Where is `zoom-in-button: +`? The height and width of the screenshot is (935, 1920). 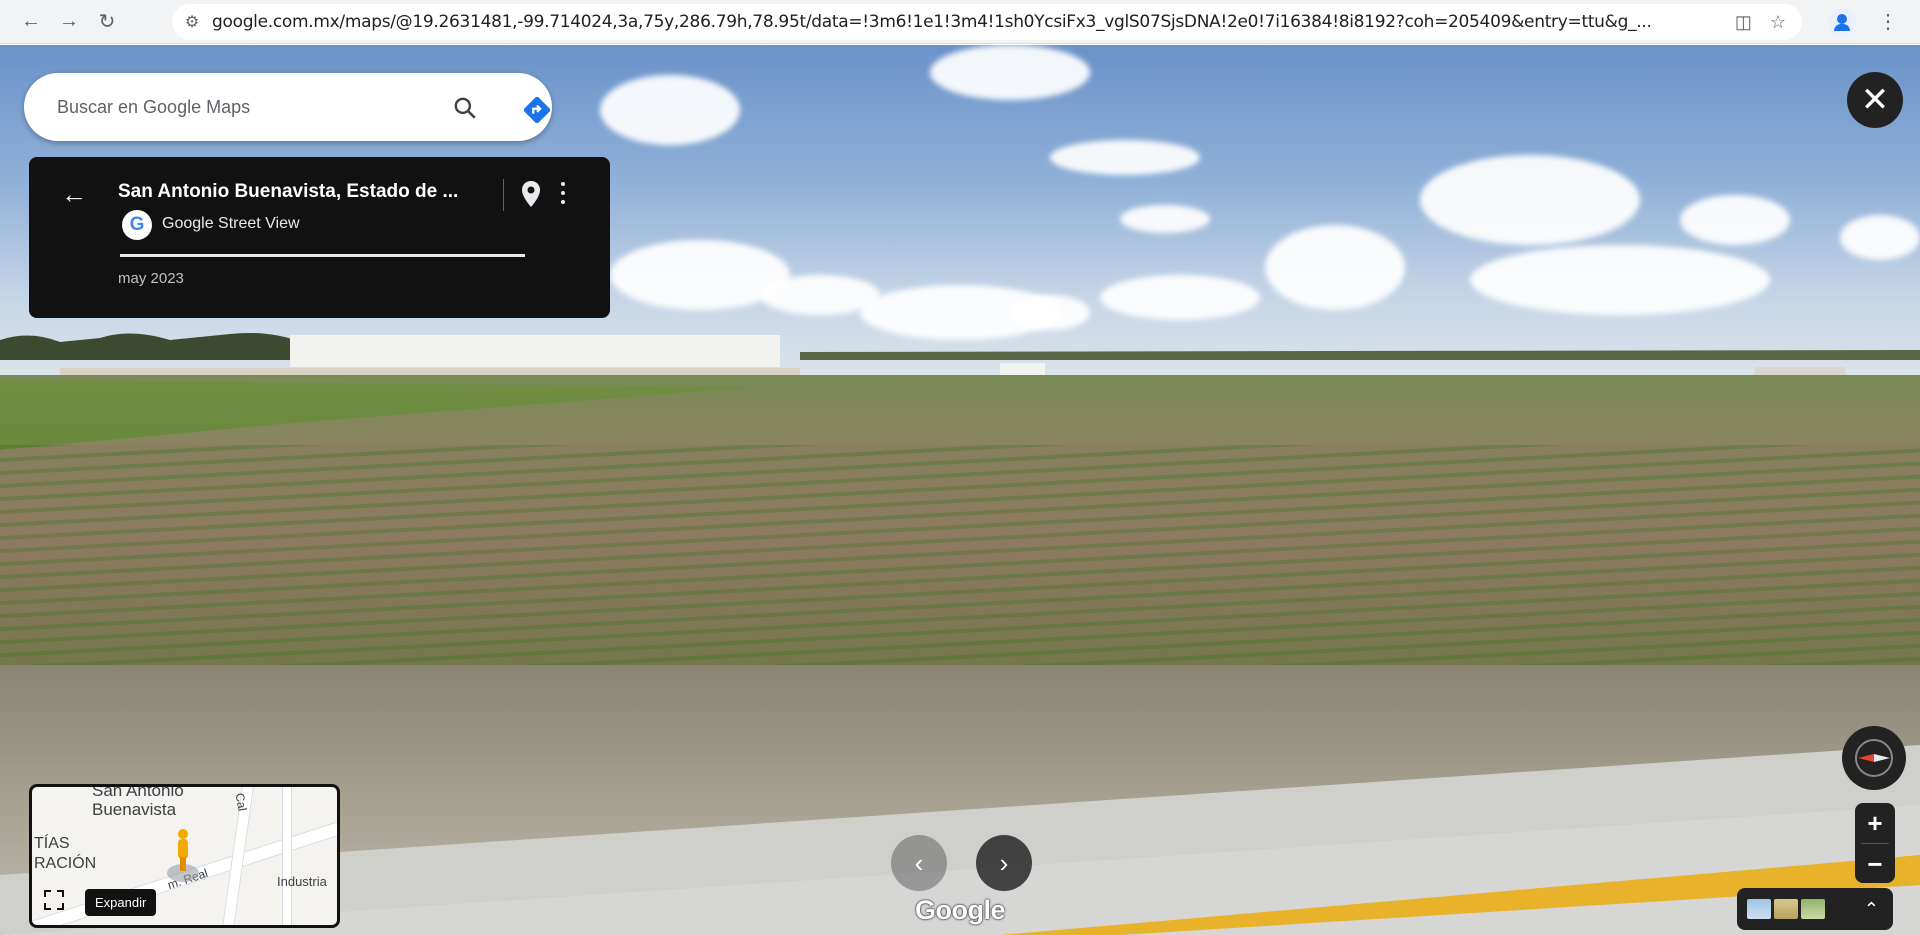
zoom-in-button: + is located at coordinates (1875, 823).